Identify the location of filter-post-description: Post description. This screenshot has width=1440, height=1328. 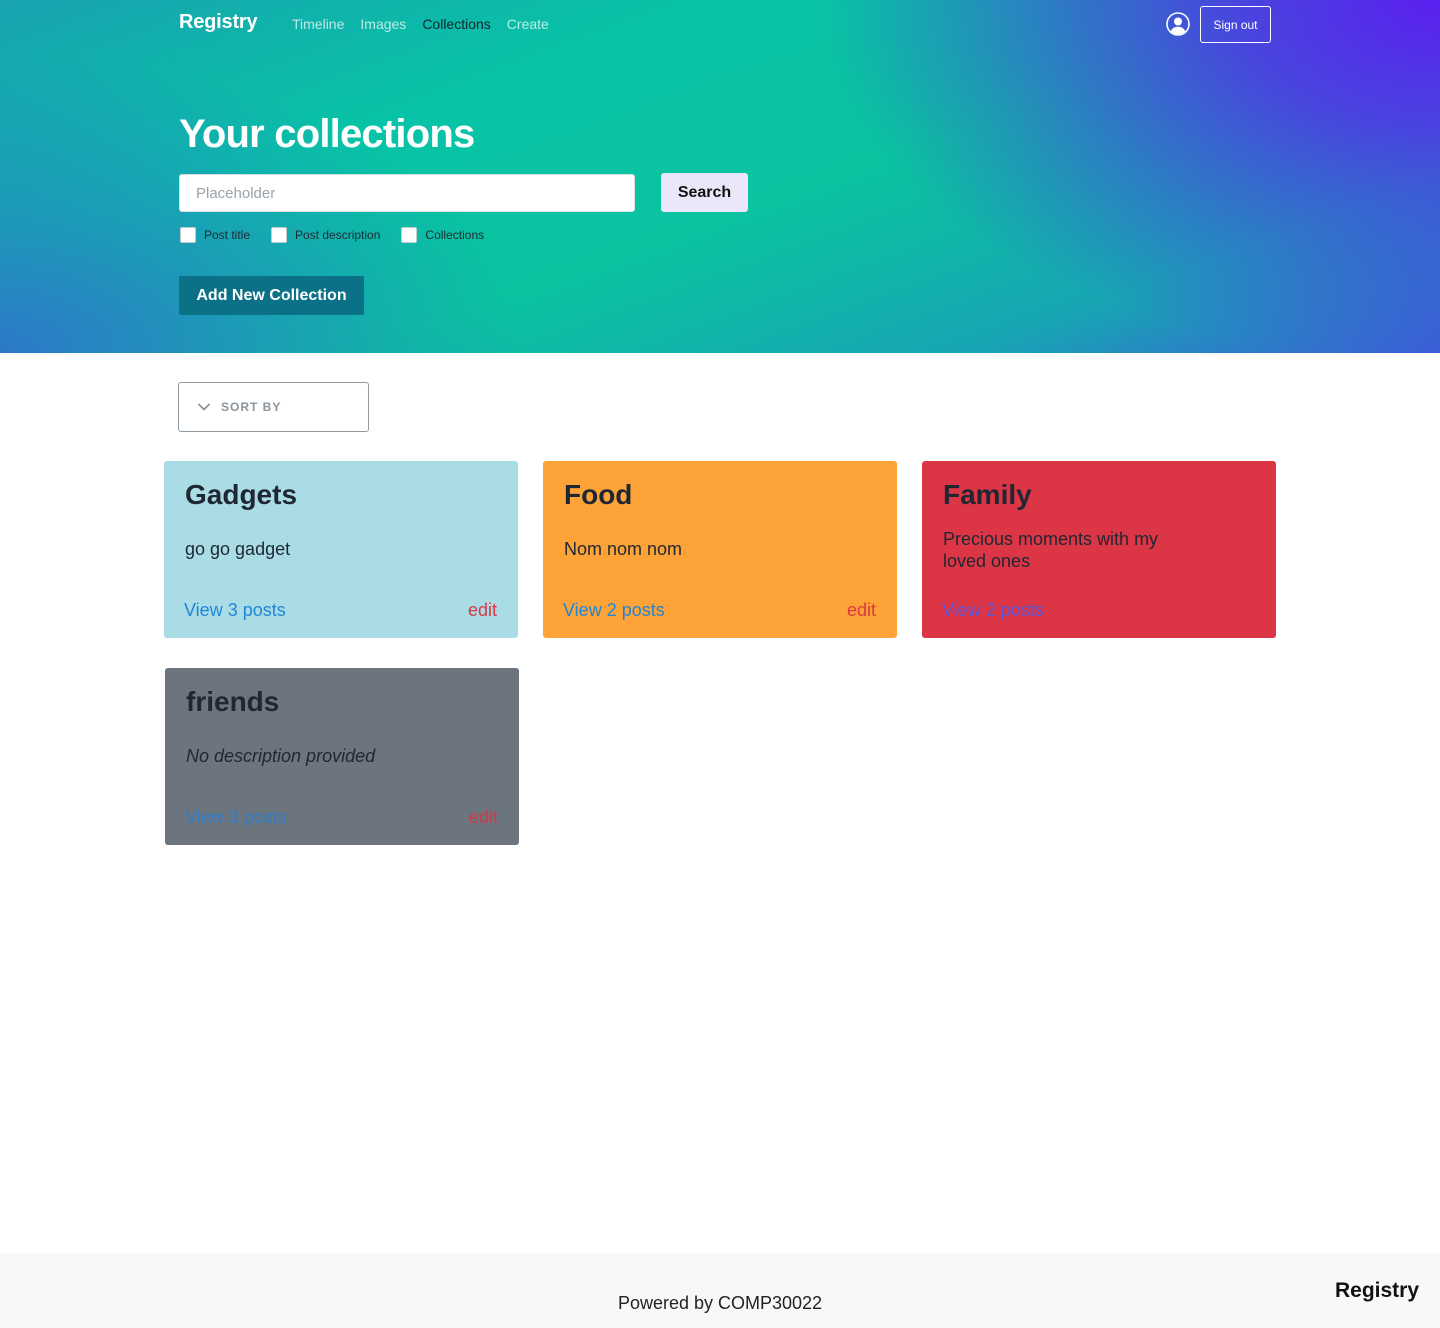
(325, 235).